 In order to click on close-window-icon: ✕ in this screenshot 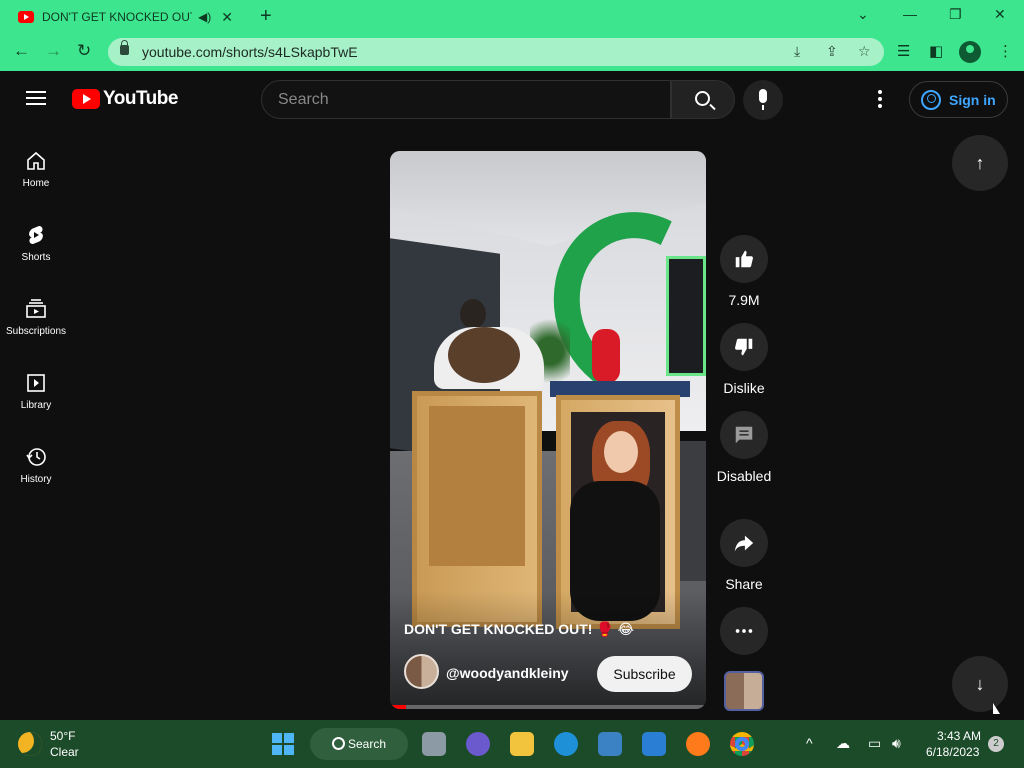, I will do `click(1000, 14)`.